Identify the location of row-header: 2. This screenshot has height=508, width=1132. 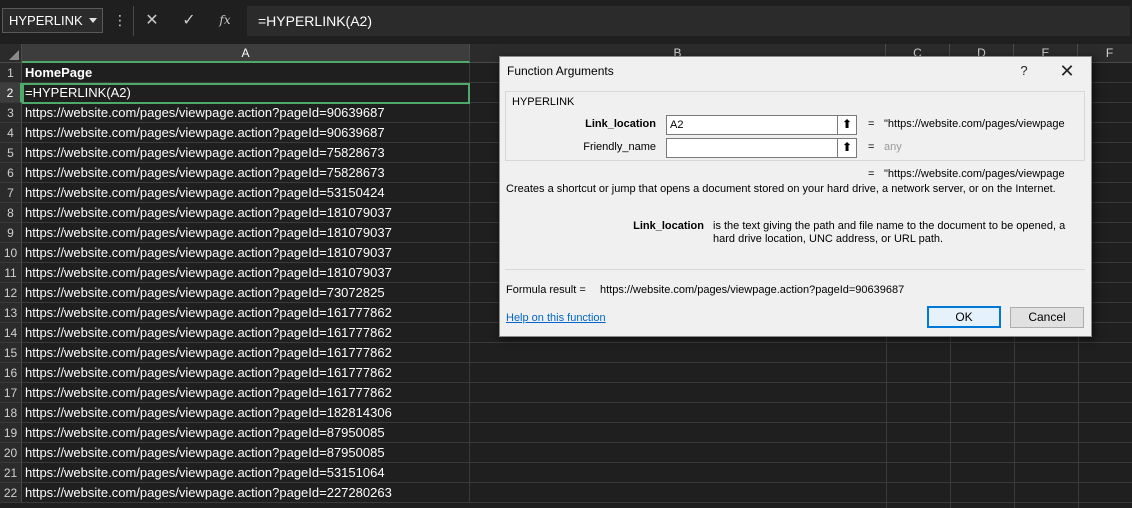
(11, 93).